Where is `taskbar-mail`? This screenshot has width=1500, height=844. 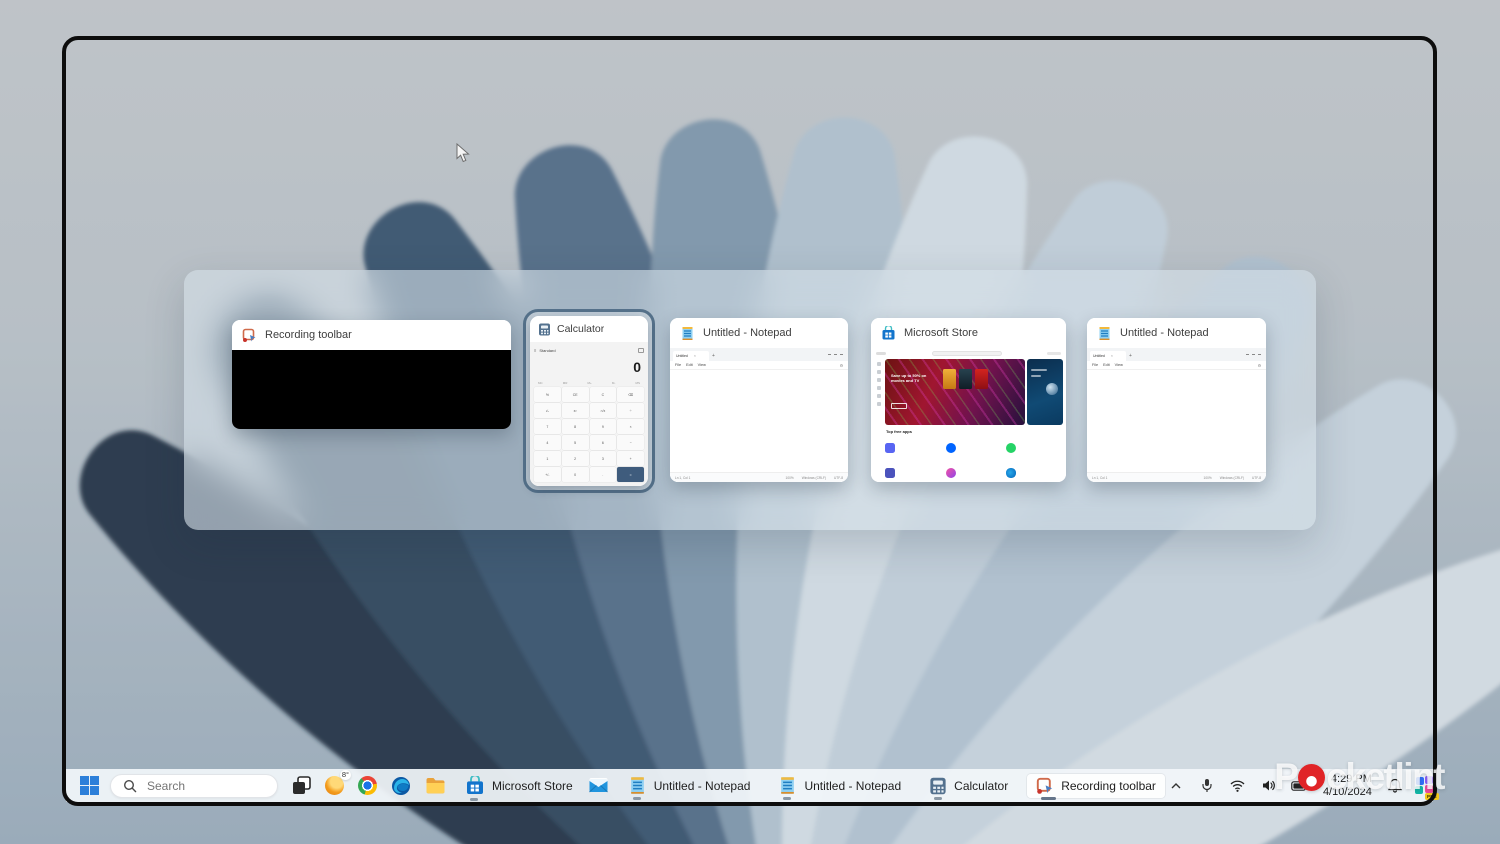
taskbar-mail is located at coordinates (598, 786).